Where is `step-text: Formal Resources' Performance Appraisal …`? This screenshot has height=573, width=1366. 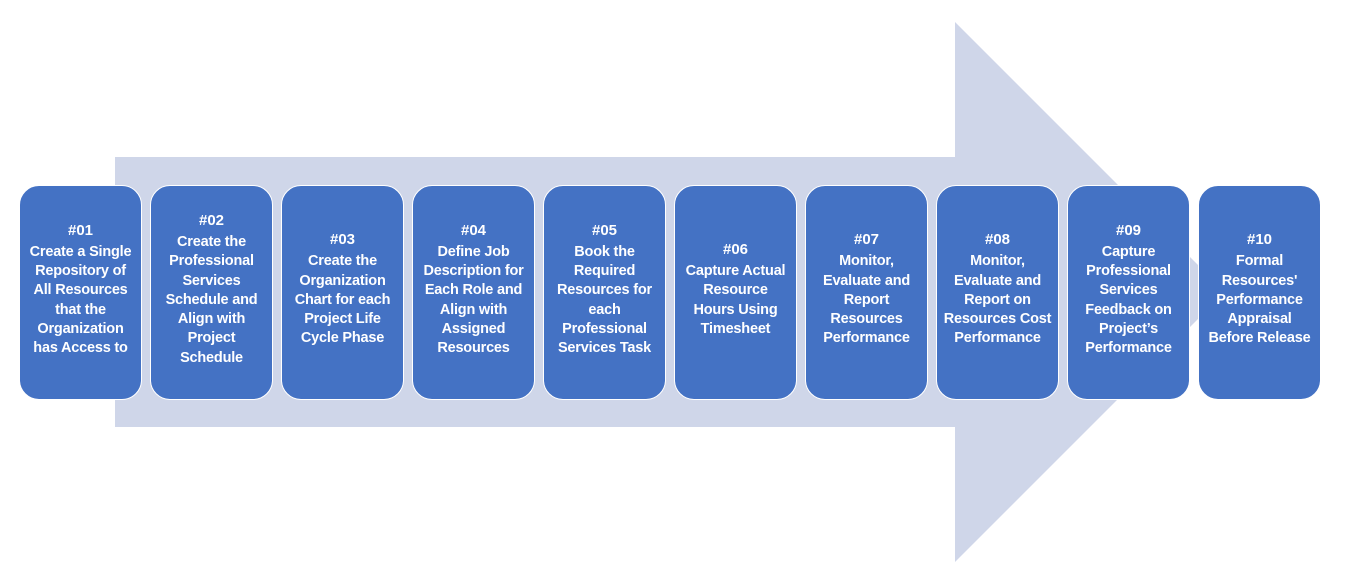 step-text: Formal Resources' Performance Appraisal … is located at coordinates (1259, 300).